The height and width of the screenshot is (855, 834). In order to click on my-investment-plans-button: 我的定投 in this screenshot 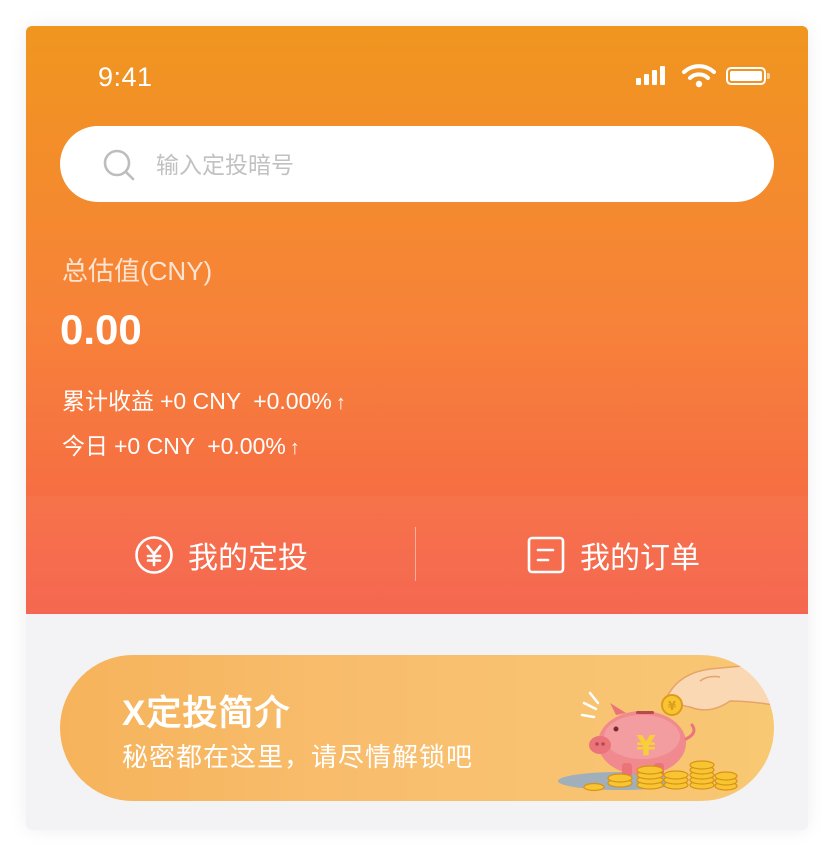, I will do `click(221, 555)`.